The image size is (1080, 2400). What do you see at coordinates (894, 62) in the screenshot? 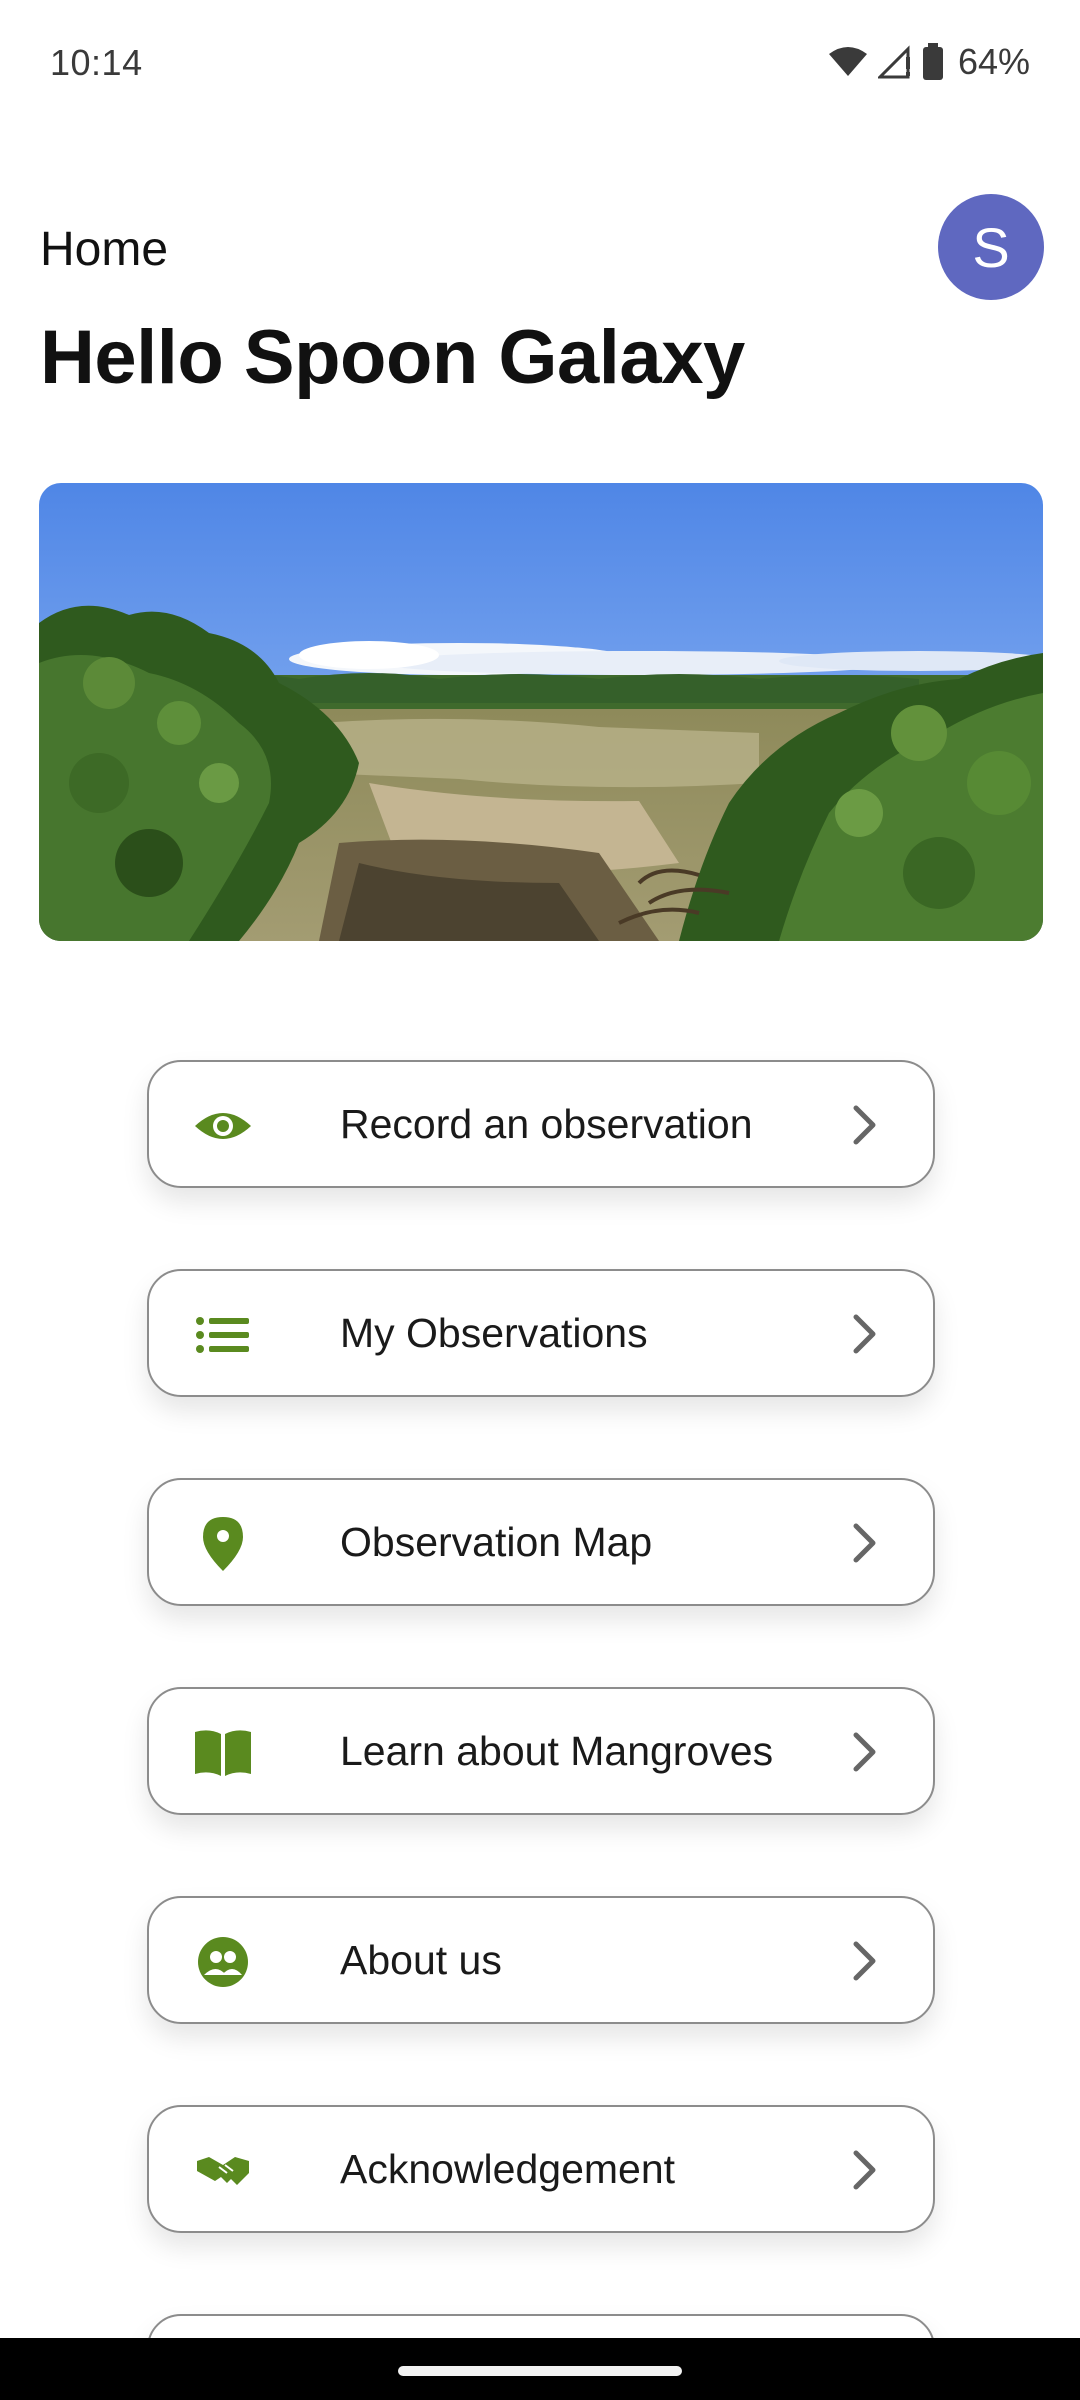
I see `cellular-signal-icon` at bounding box center [894, 62].